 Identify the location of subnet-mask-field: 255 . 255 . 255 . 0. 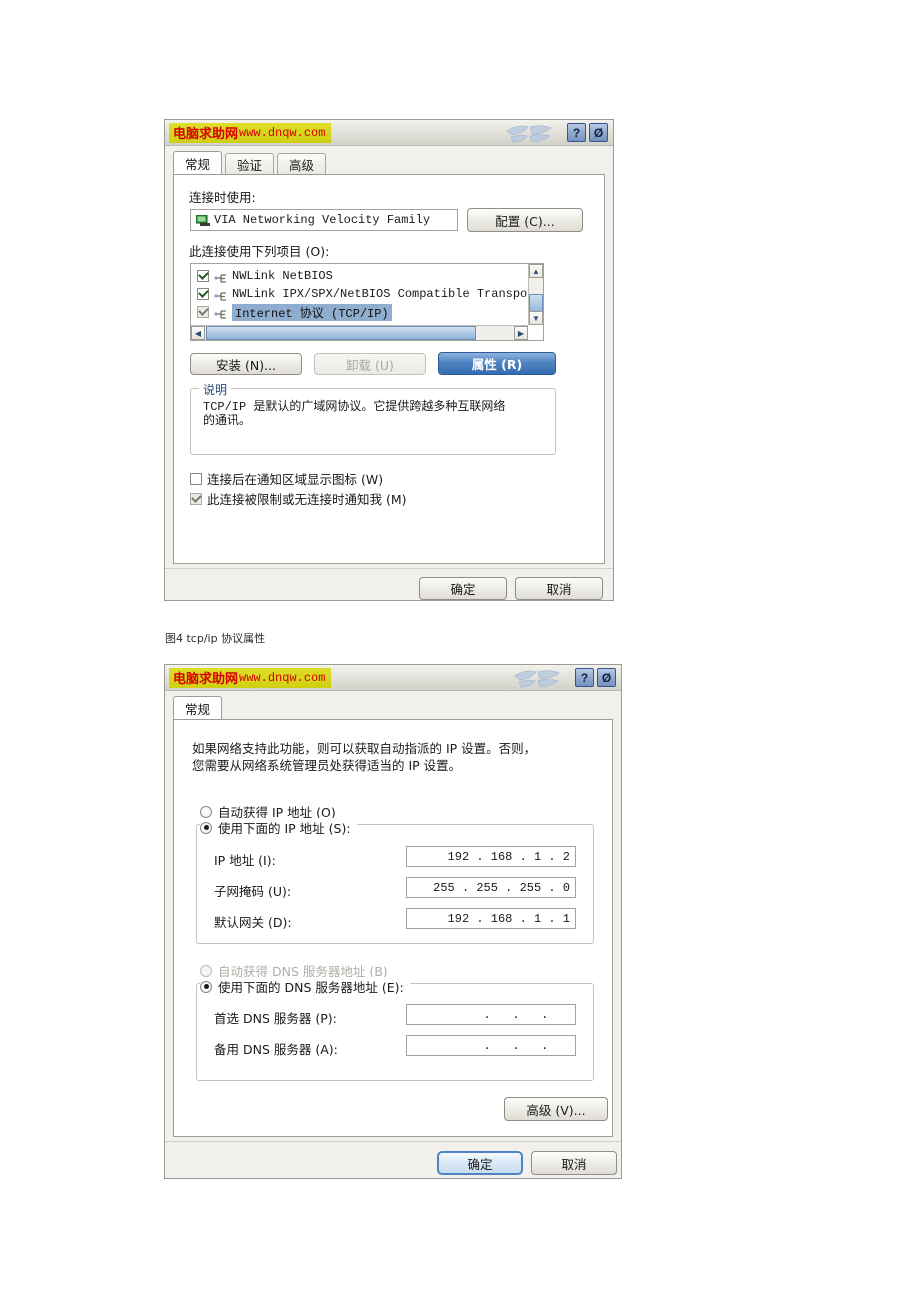
(491, 887).